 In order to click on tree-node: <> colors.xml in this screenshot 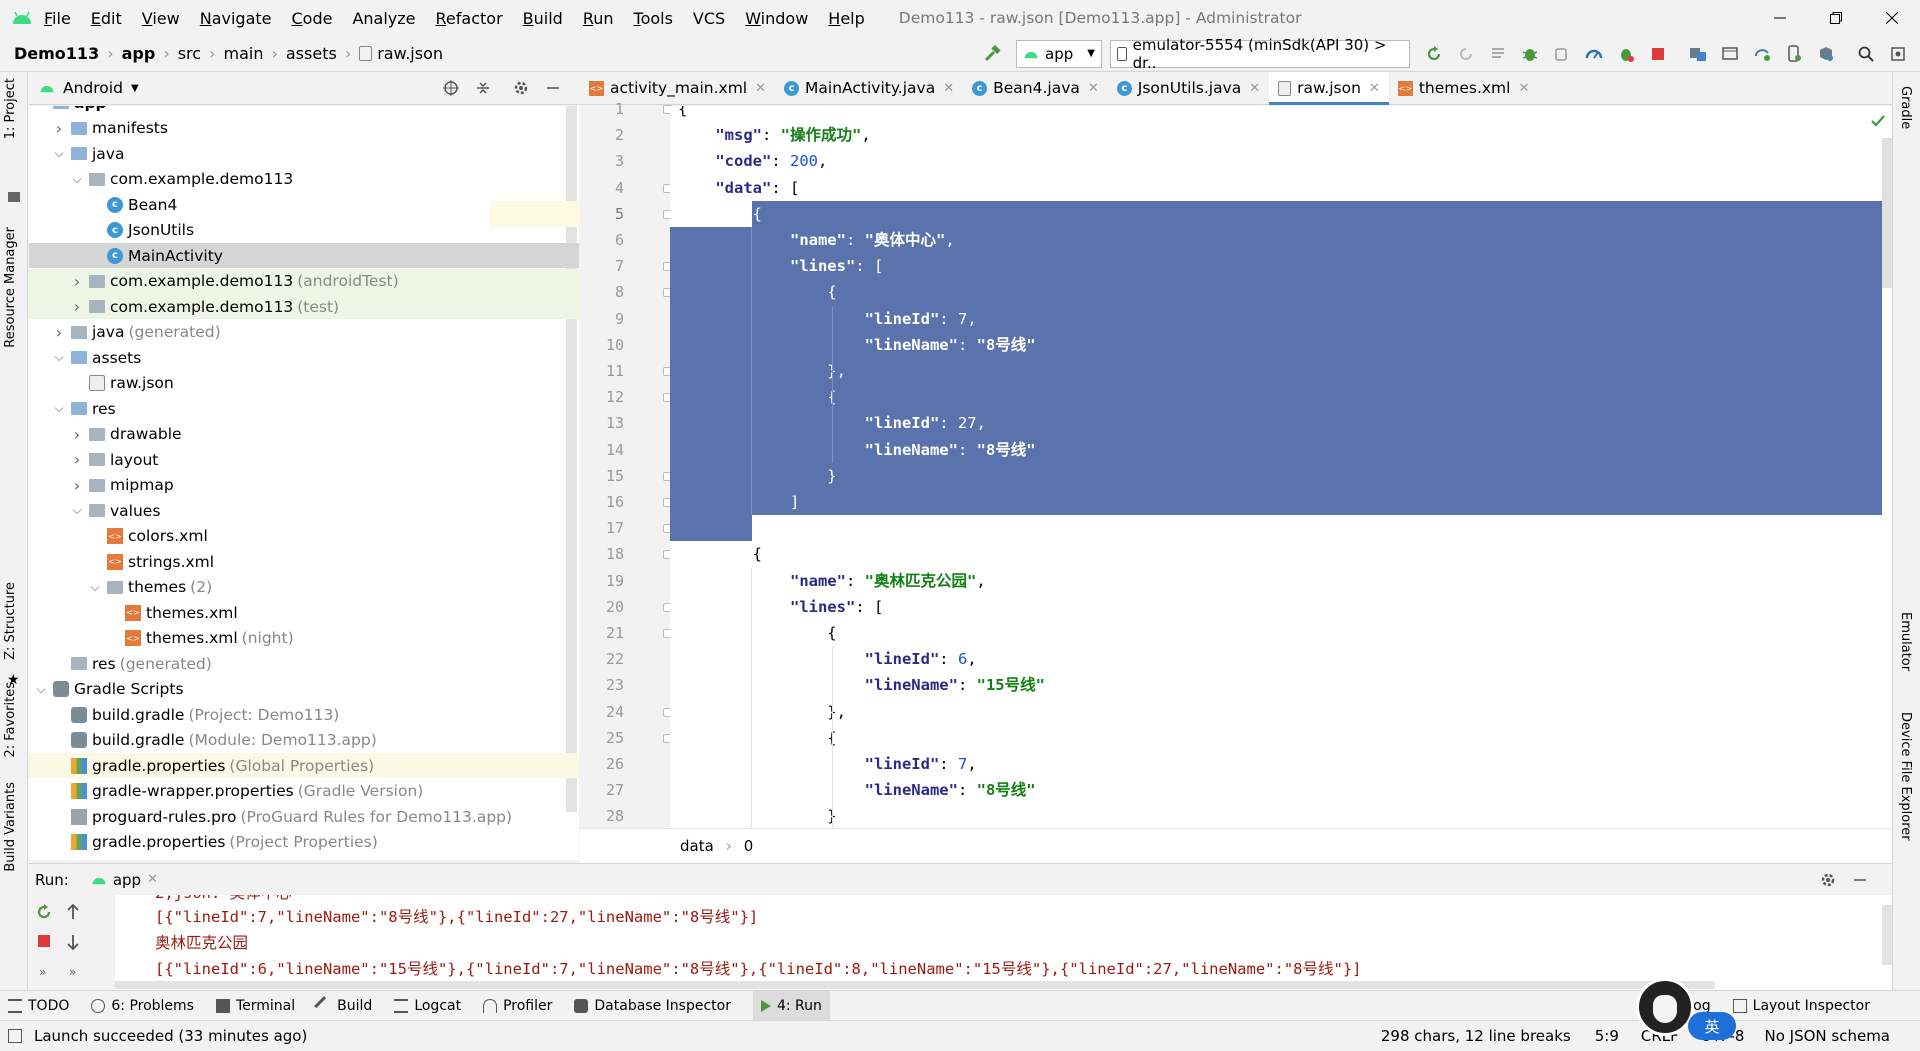, I will do `click(304, 536)`.